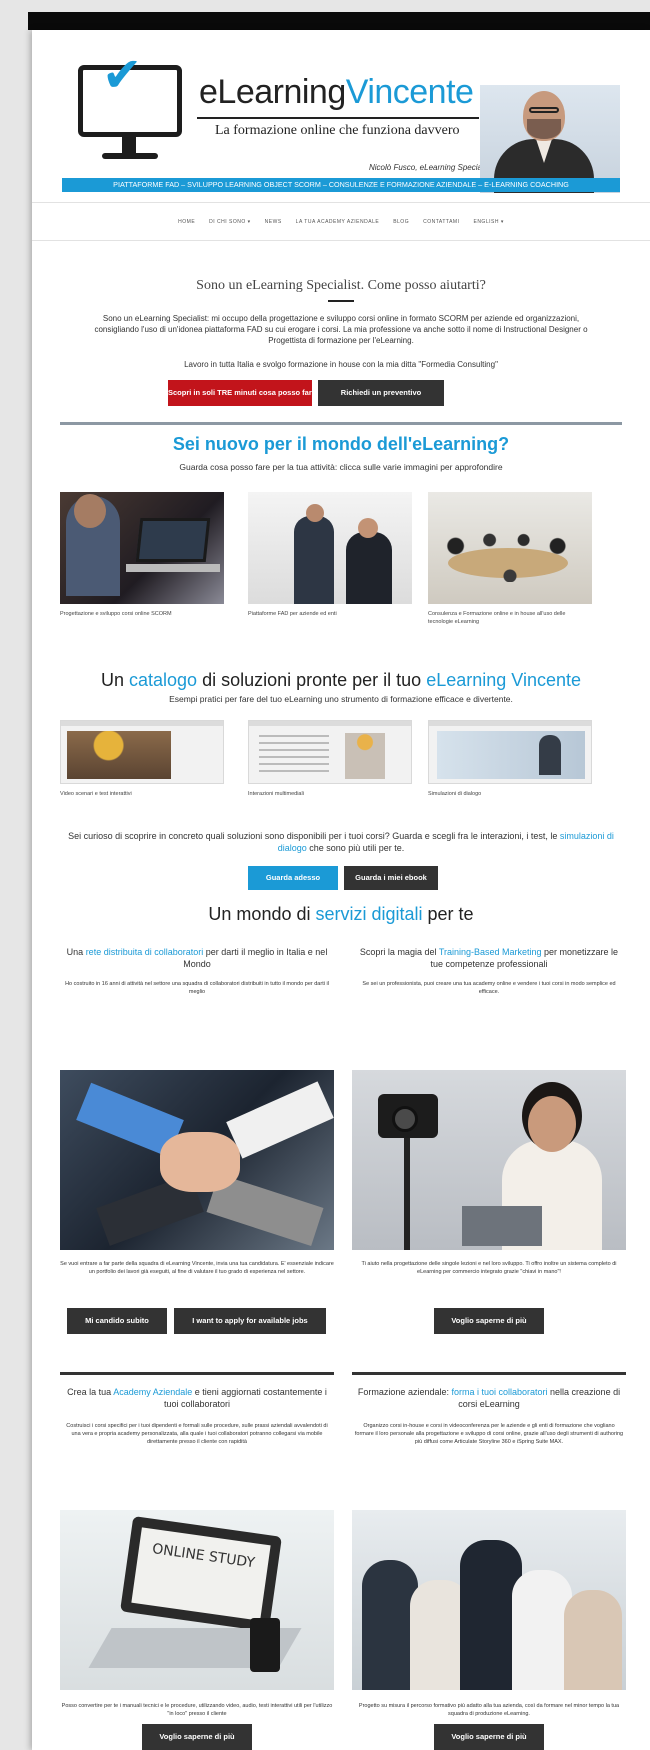 The width and height of the screenshot is (650, 1750). Describe the element at coordinates (315, 513) in the screenshot. I see `image-person-1-head` at that location.